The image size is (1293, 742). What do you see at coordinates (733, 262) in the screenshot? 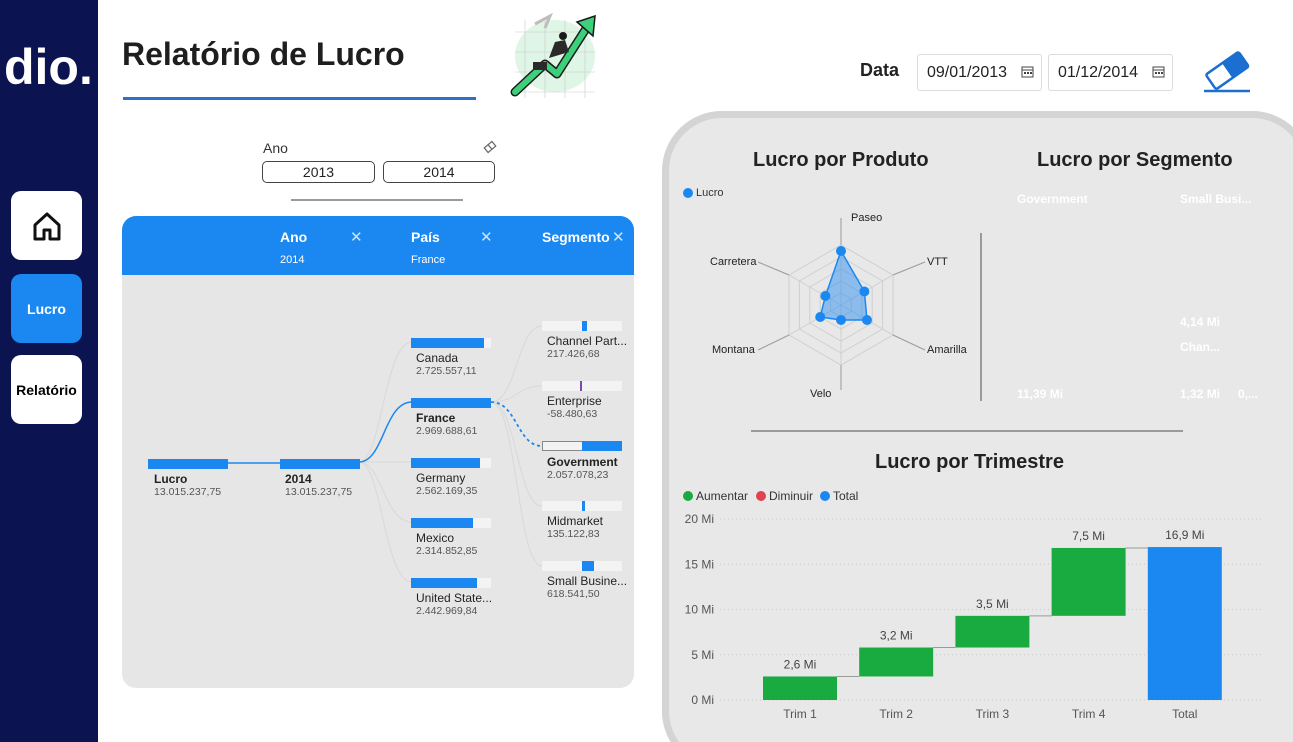
I see `radar-axis-label: Carretera` at bounding box center [733, 262].